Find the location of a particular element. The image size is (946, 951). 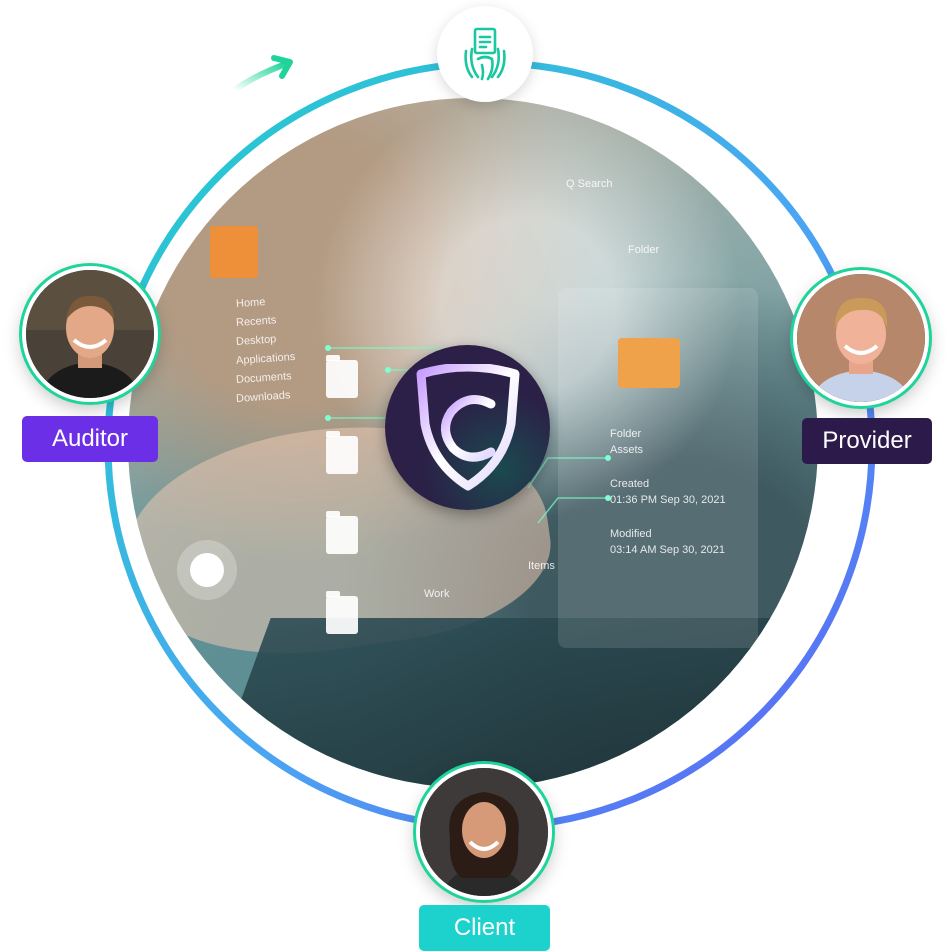

bg-sidebar-item: Recents is located at coordinates (256, 322).